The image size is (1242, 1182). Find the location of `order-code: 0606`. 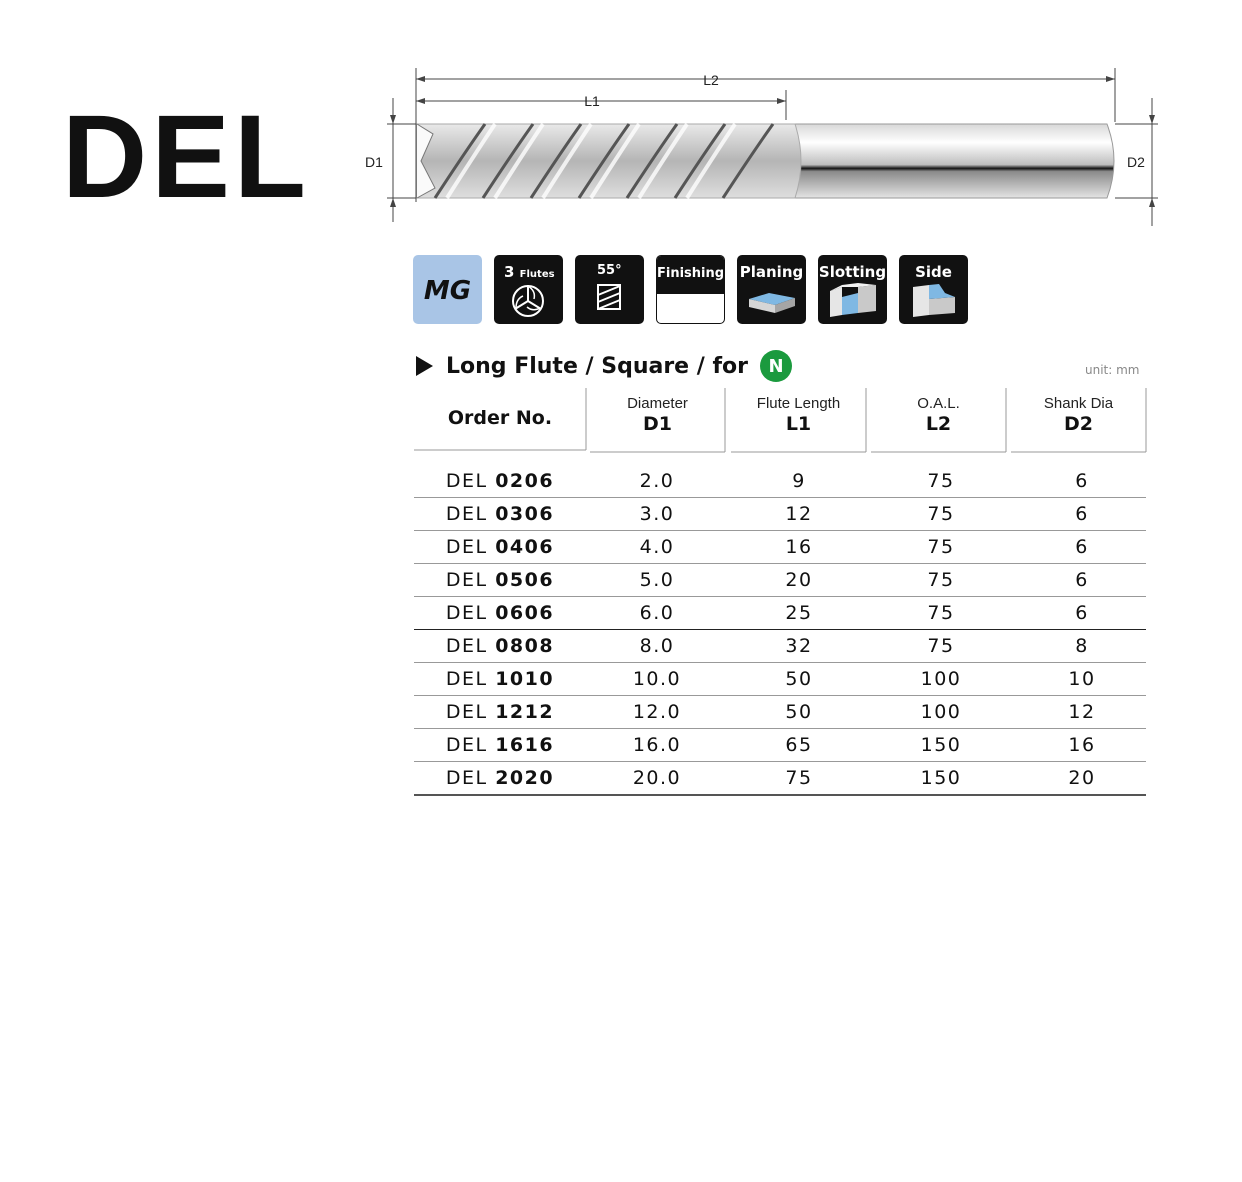

order-code: 0606 is located at coordinates (525, 613).